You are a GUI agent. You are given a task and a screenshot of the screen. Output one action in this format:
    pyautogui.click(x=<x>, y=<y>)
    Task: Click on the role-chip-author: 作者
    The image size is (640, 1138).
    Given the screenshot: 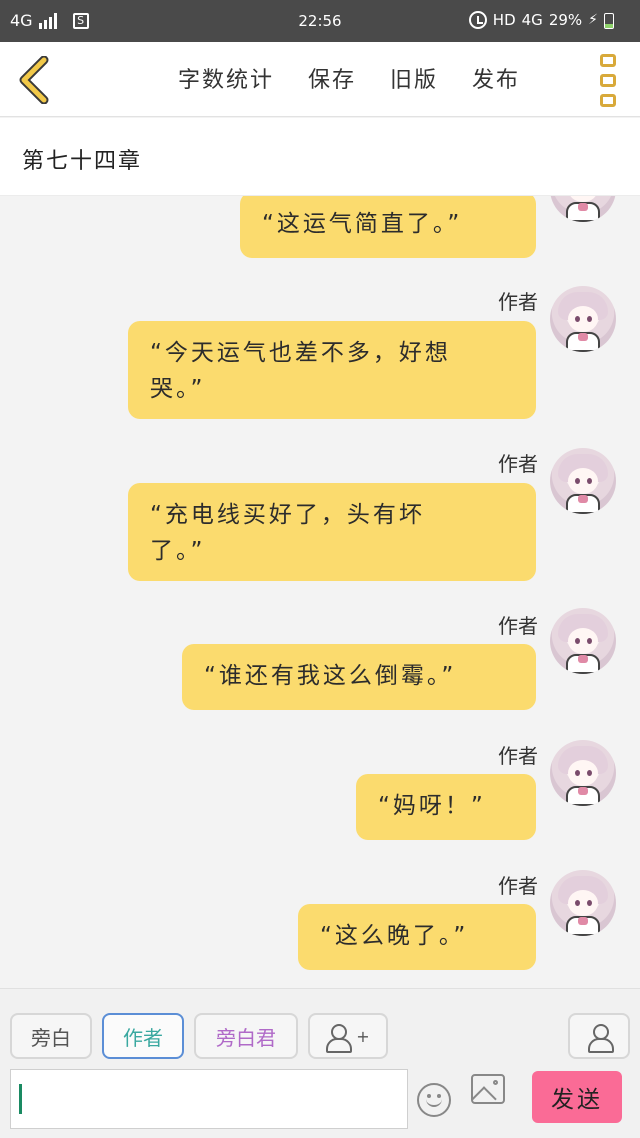 What is the action you would take?
    pyautogui.click(x=143, y=1036)
    